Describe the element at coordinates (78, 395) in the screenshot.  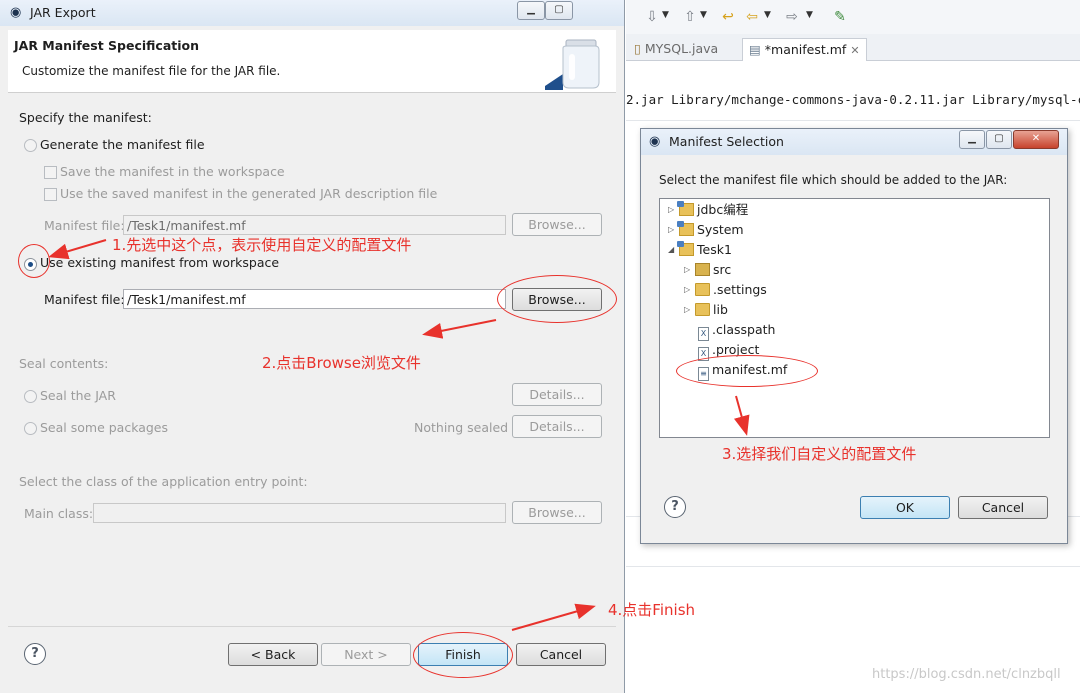
I see `seal-jar-label: Seal the JAR` at that location.